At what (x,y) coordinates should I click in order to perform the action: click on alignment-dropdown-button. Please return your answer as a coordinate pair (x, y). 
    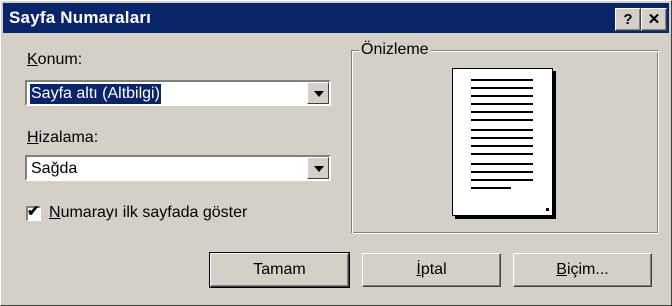
    Looking at the image, I should click on (318, 168).